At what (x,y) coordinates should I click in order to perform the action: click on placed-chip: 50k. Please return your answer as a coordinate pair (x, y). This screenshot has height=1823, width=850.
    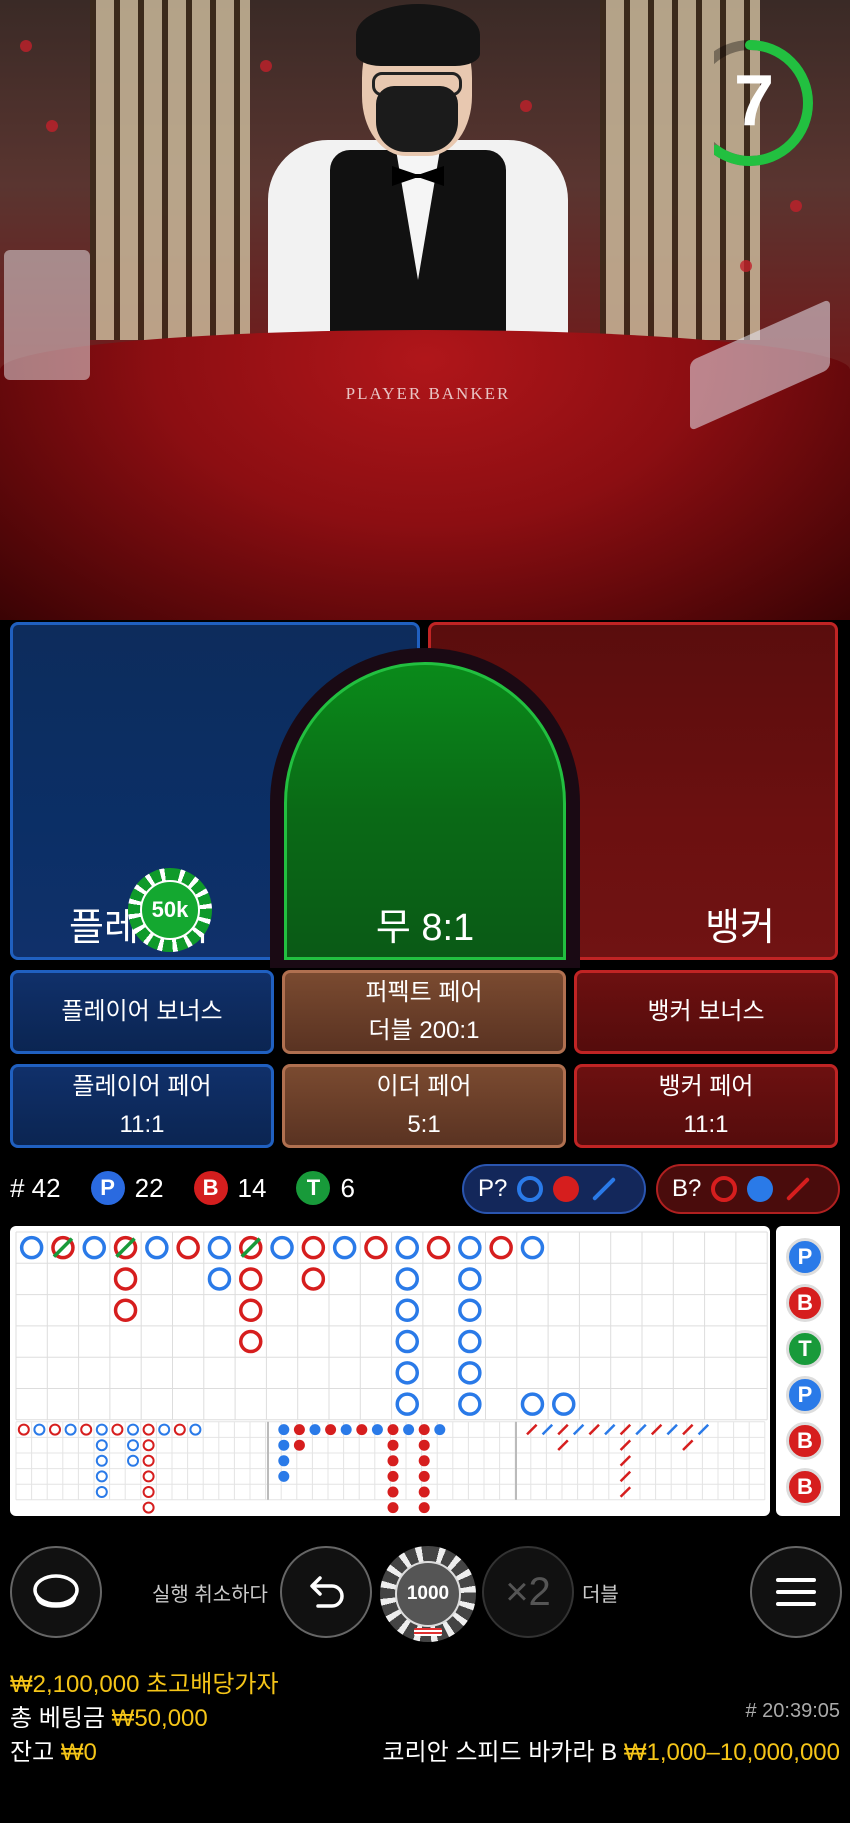
    Looking at the image, I should click on (170, 910).